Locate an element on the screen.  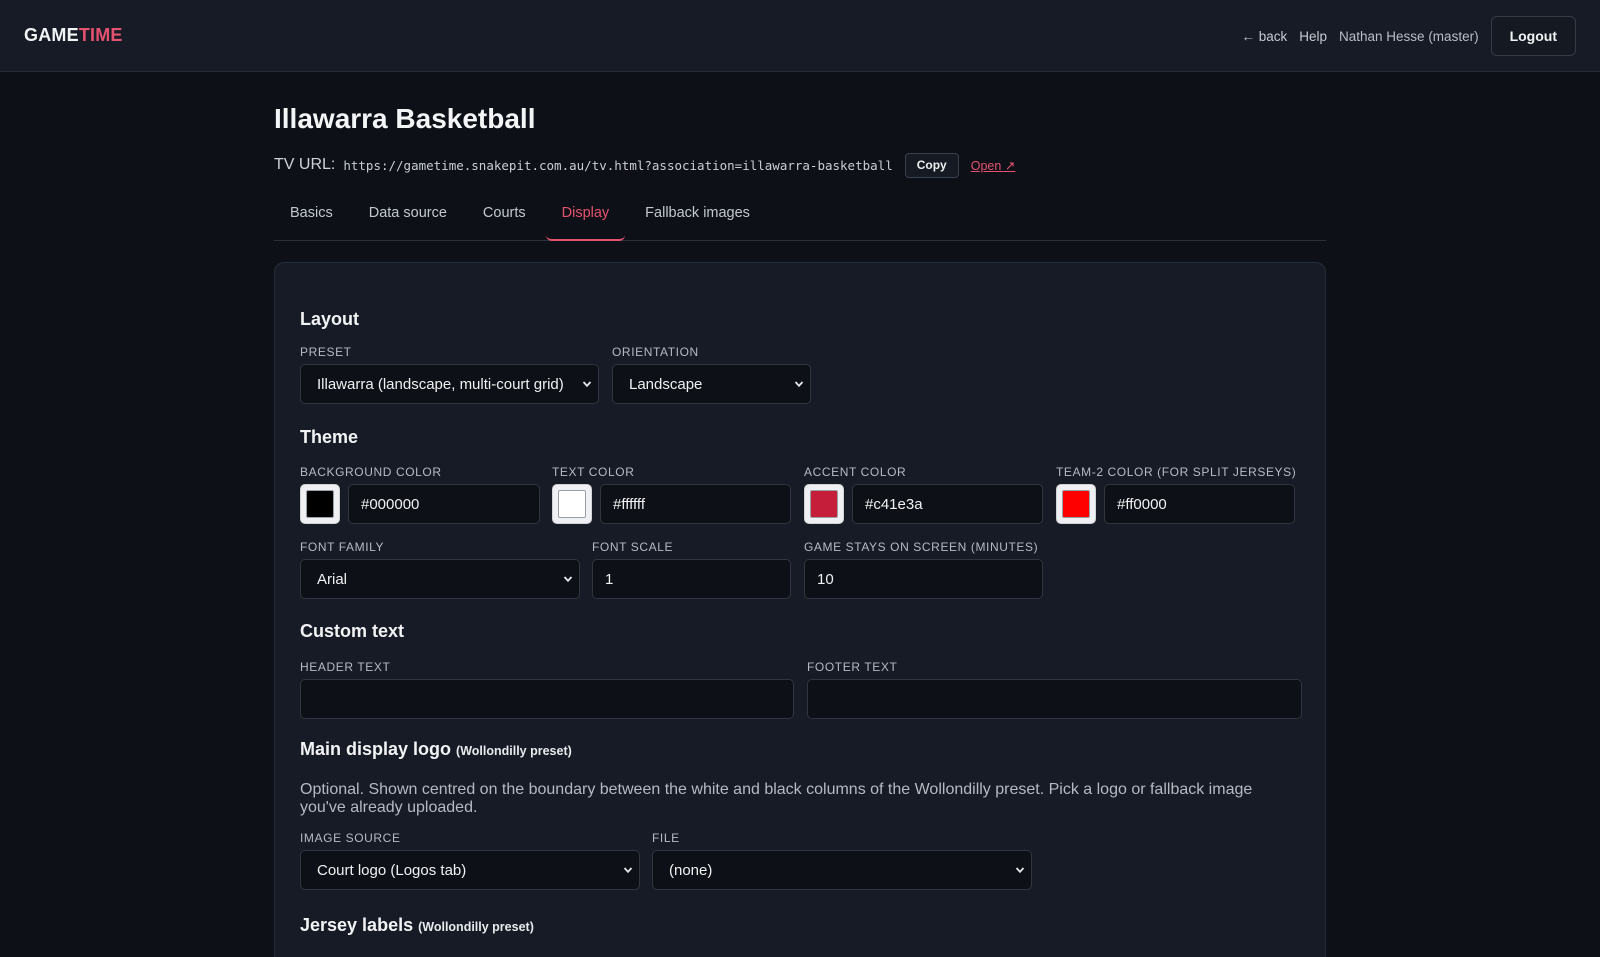
file-label: File is located at coordinates (666, 838).